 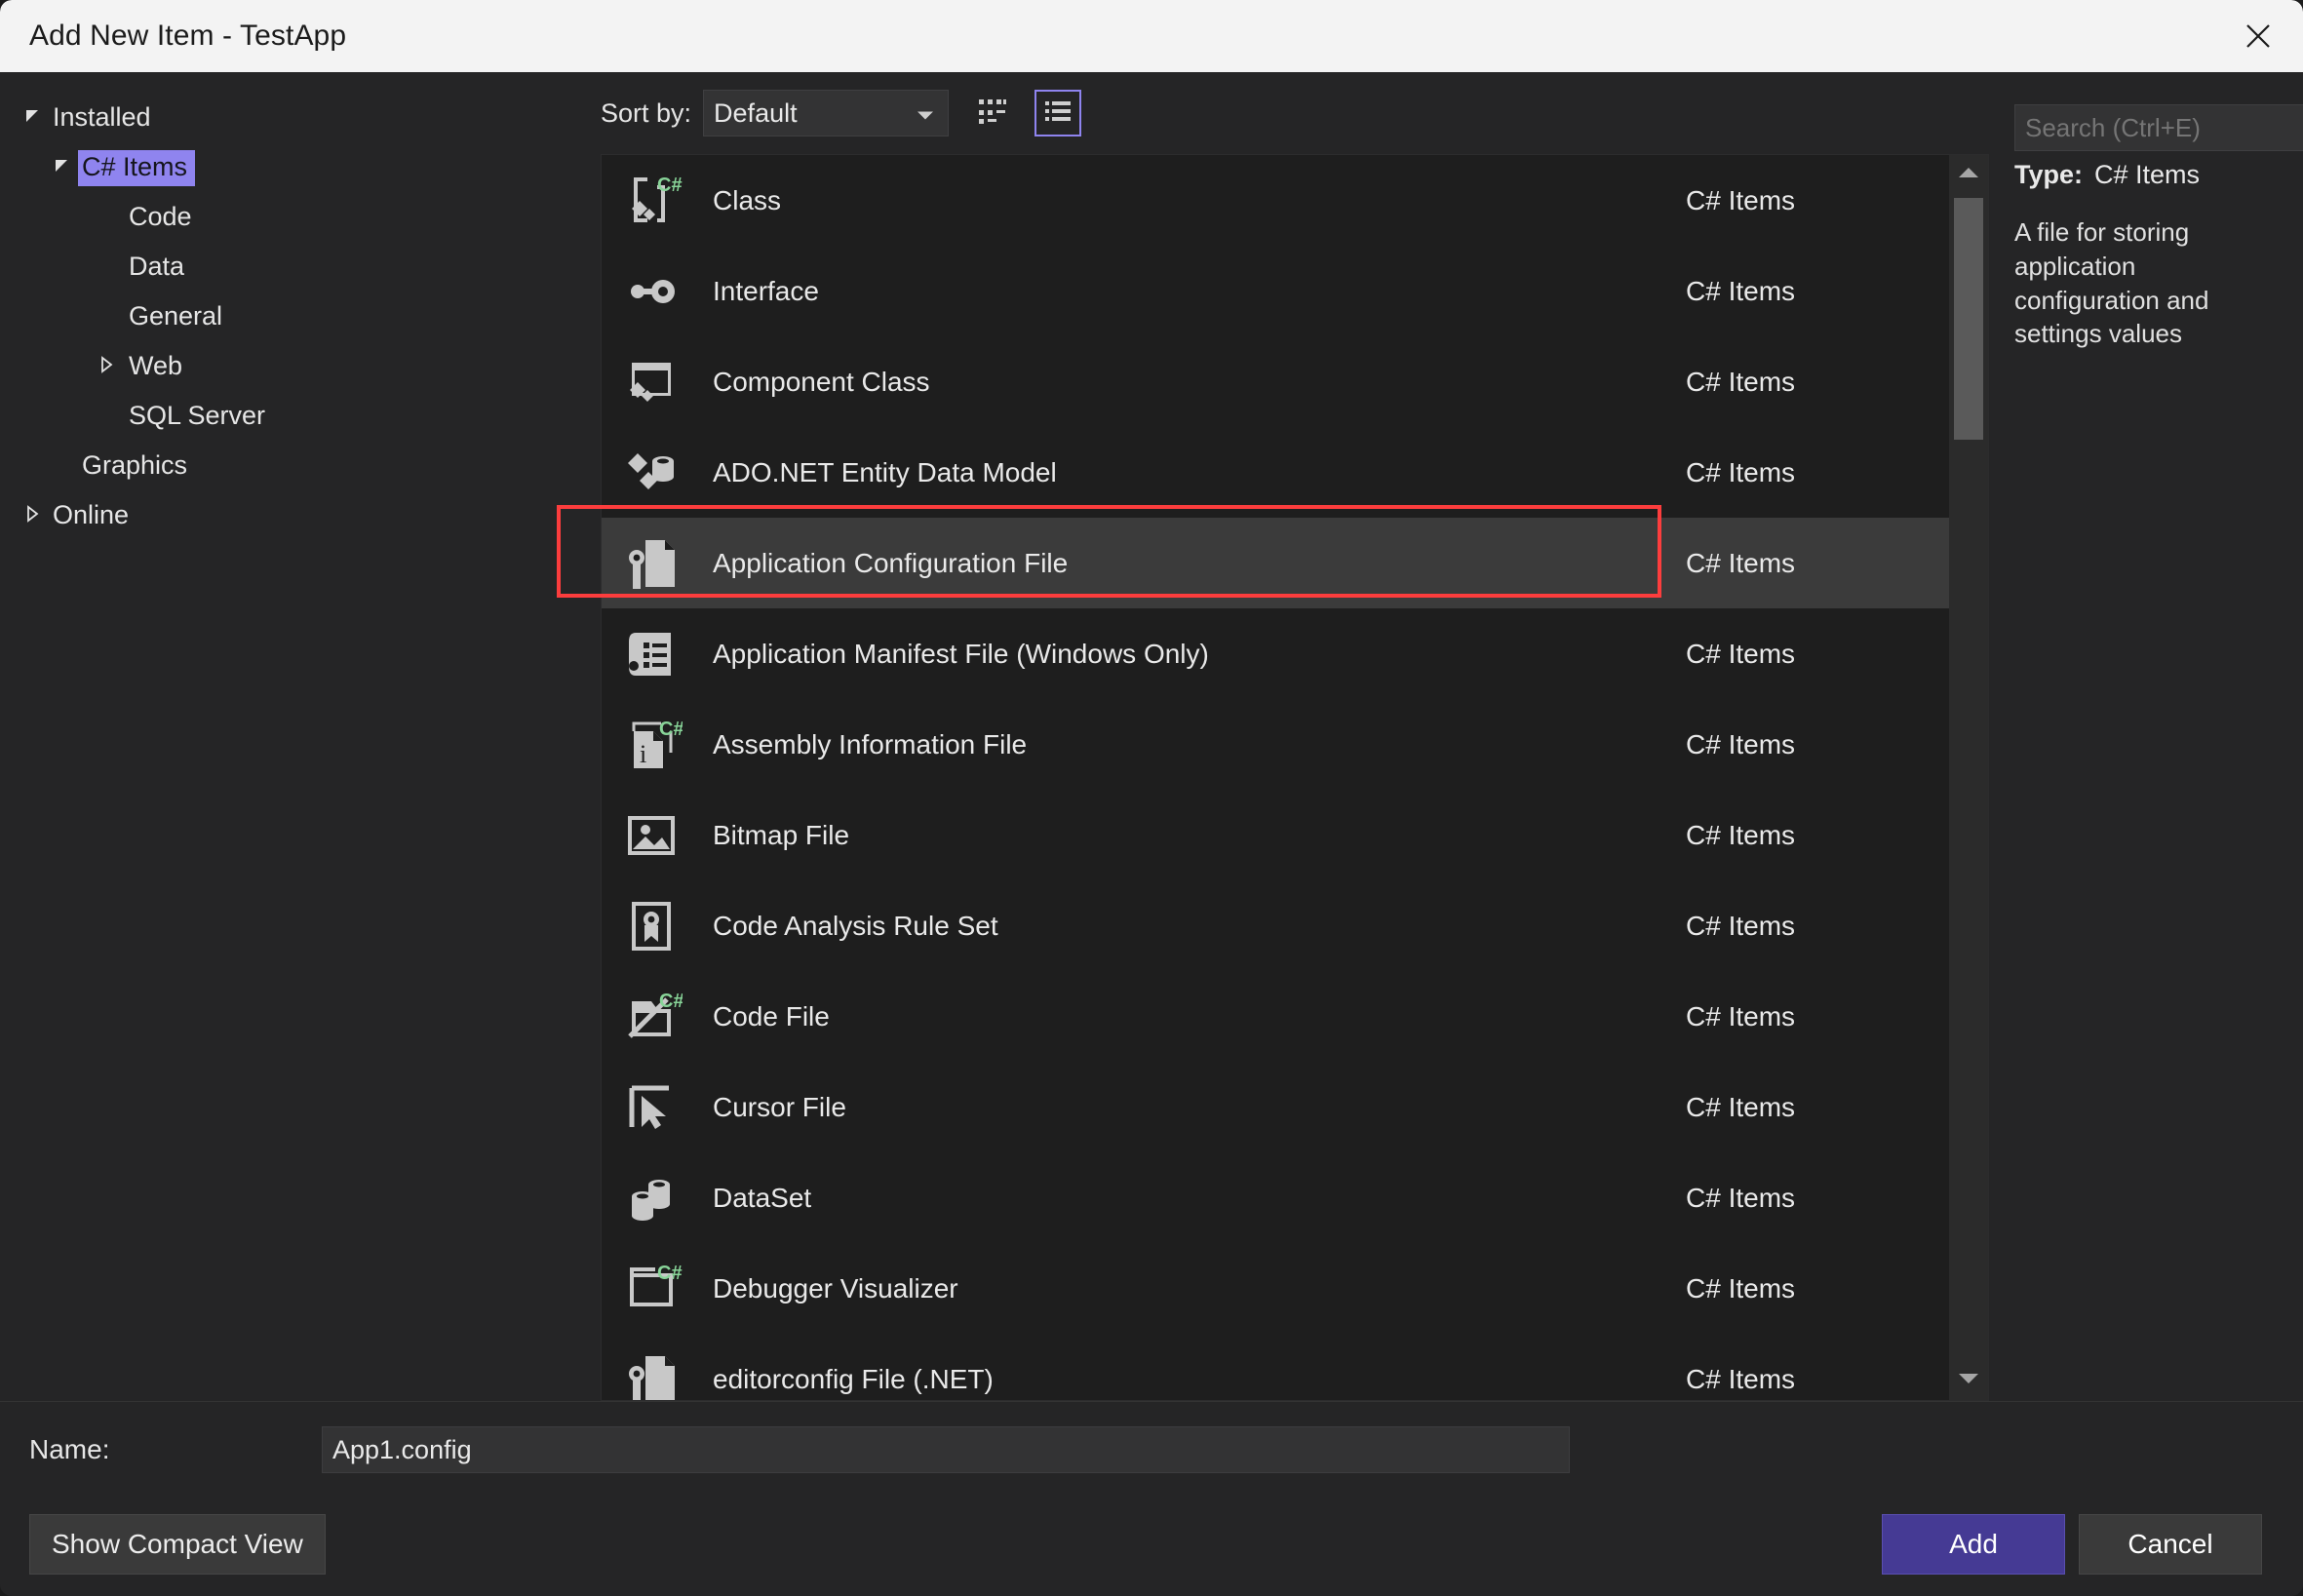 I want to click on sidebar-item-label: C# Items, so click(x=137, y=168).